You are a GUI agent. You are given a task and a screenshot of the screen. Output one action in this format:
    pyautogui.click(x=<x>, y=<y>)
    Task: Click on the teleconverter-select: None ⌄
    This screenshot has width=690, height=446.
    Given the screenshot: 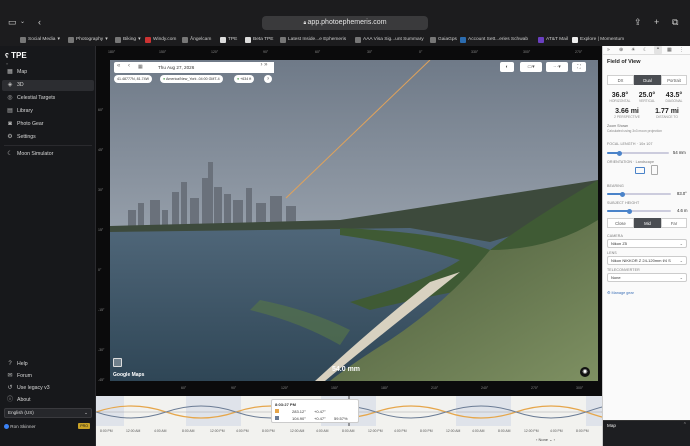 What is the action you would take?
    pyautogui.click(x=647, y=277)
    